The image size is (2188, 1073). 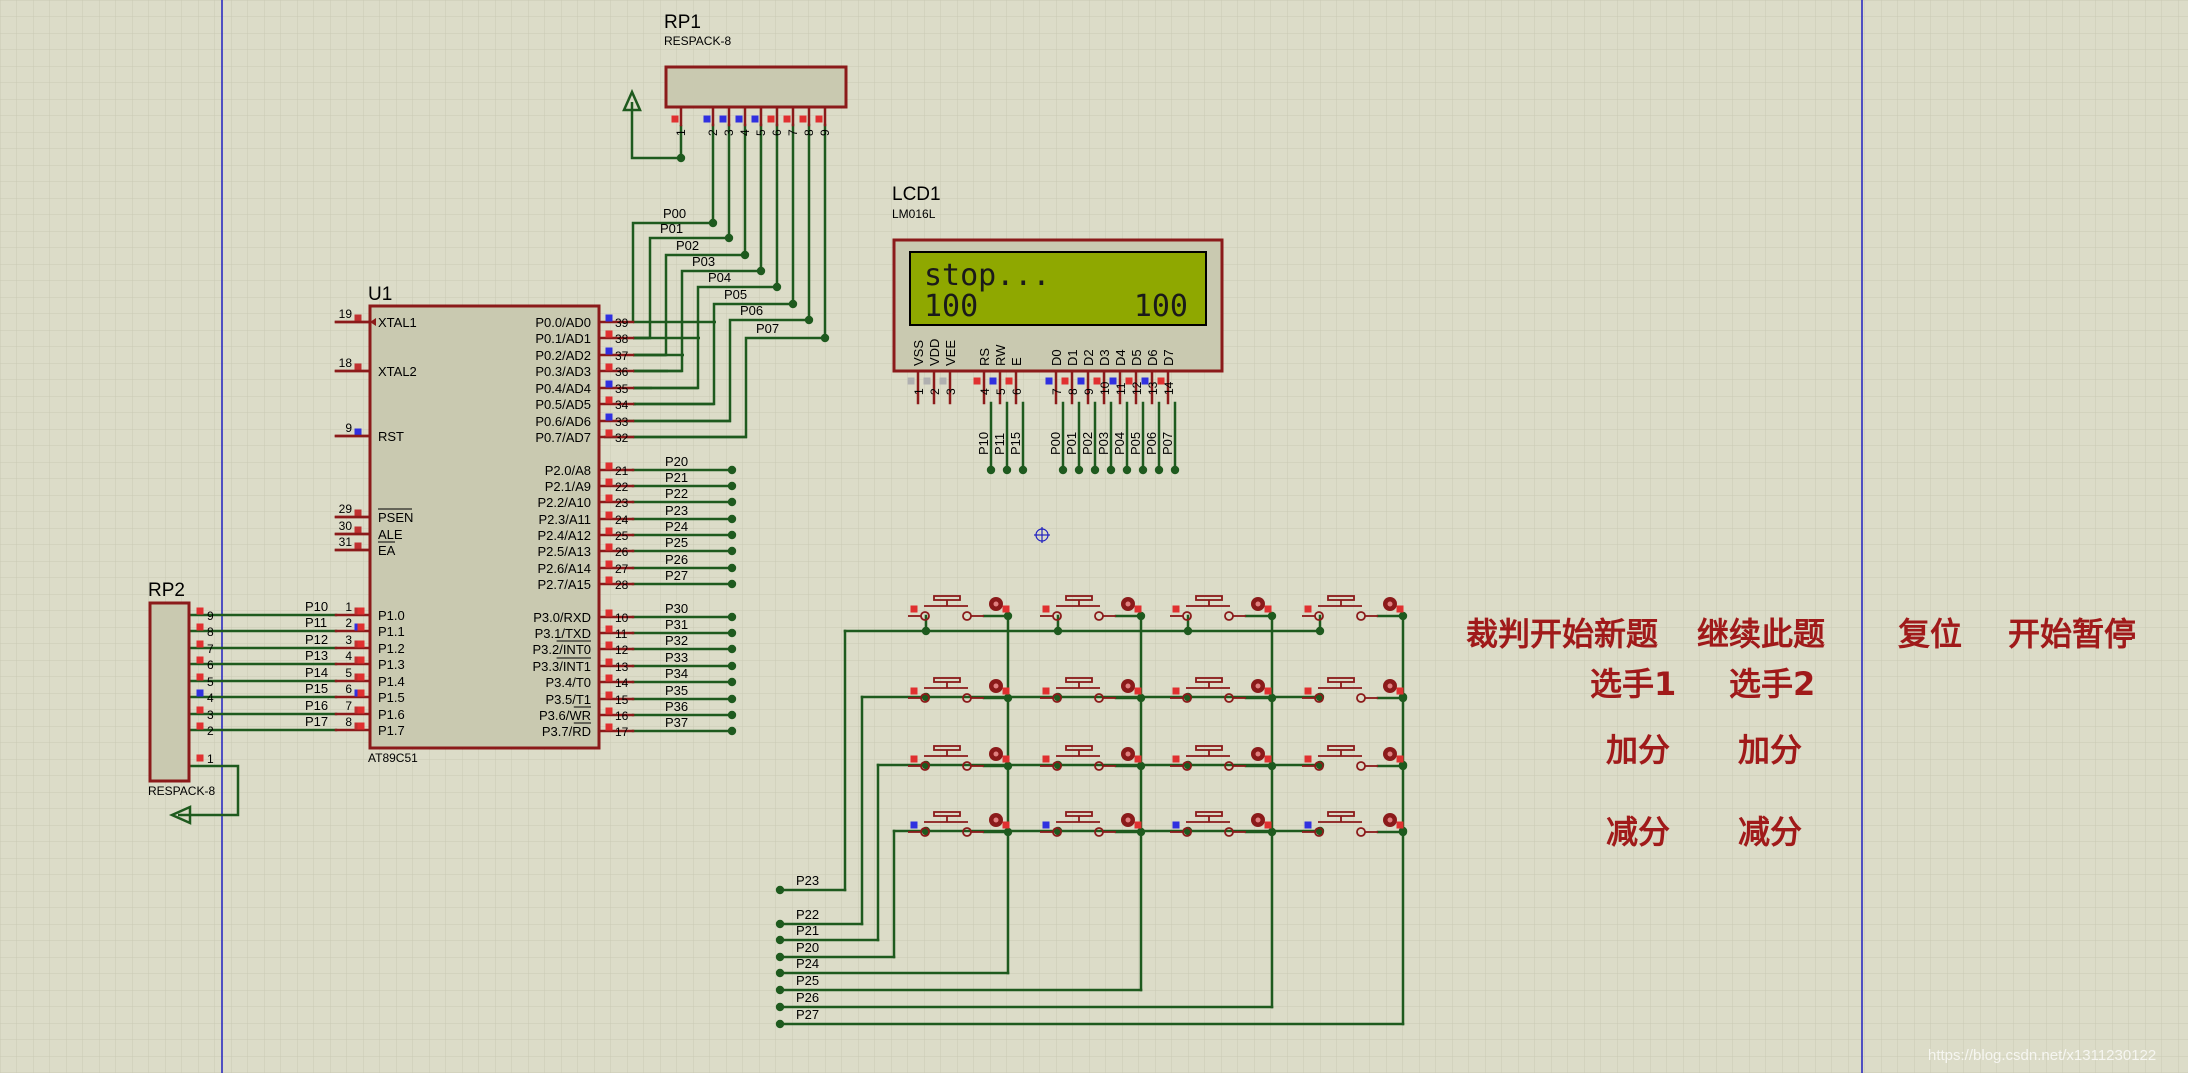 What do you see at coordinates (809, 132) in the screenshot?
I see `rp1-pin-number: 8` at bounding box center [809, 132].